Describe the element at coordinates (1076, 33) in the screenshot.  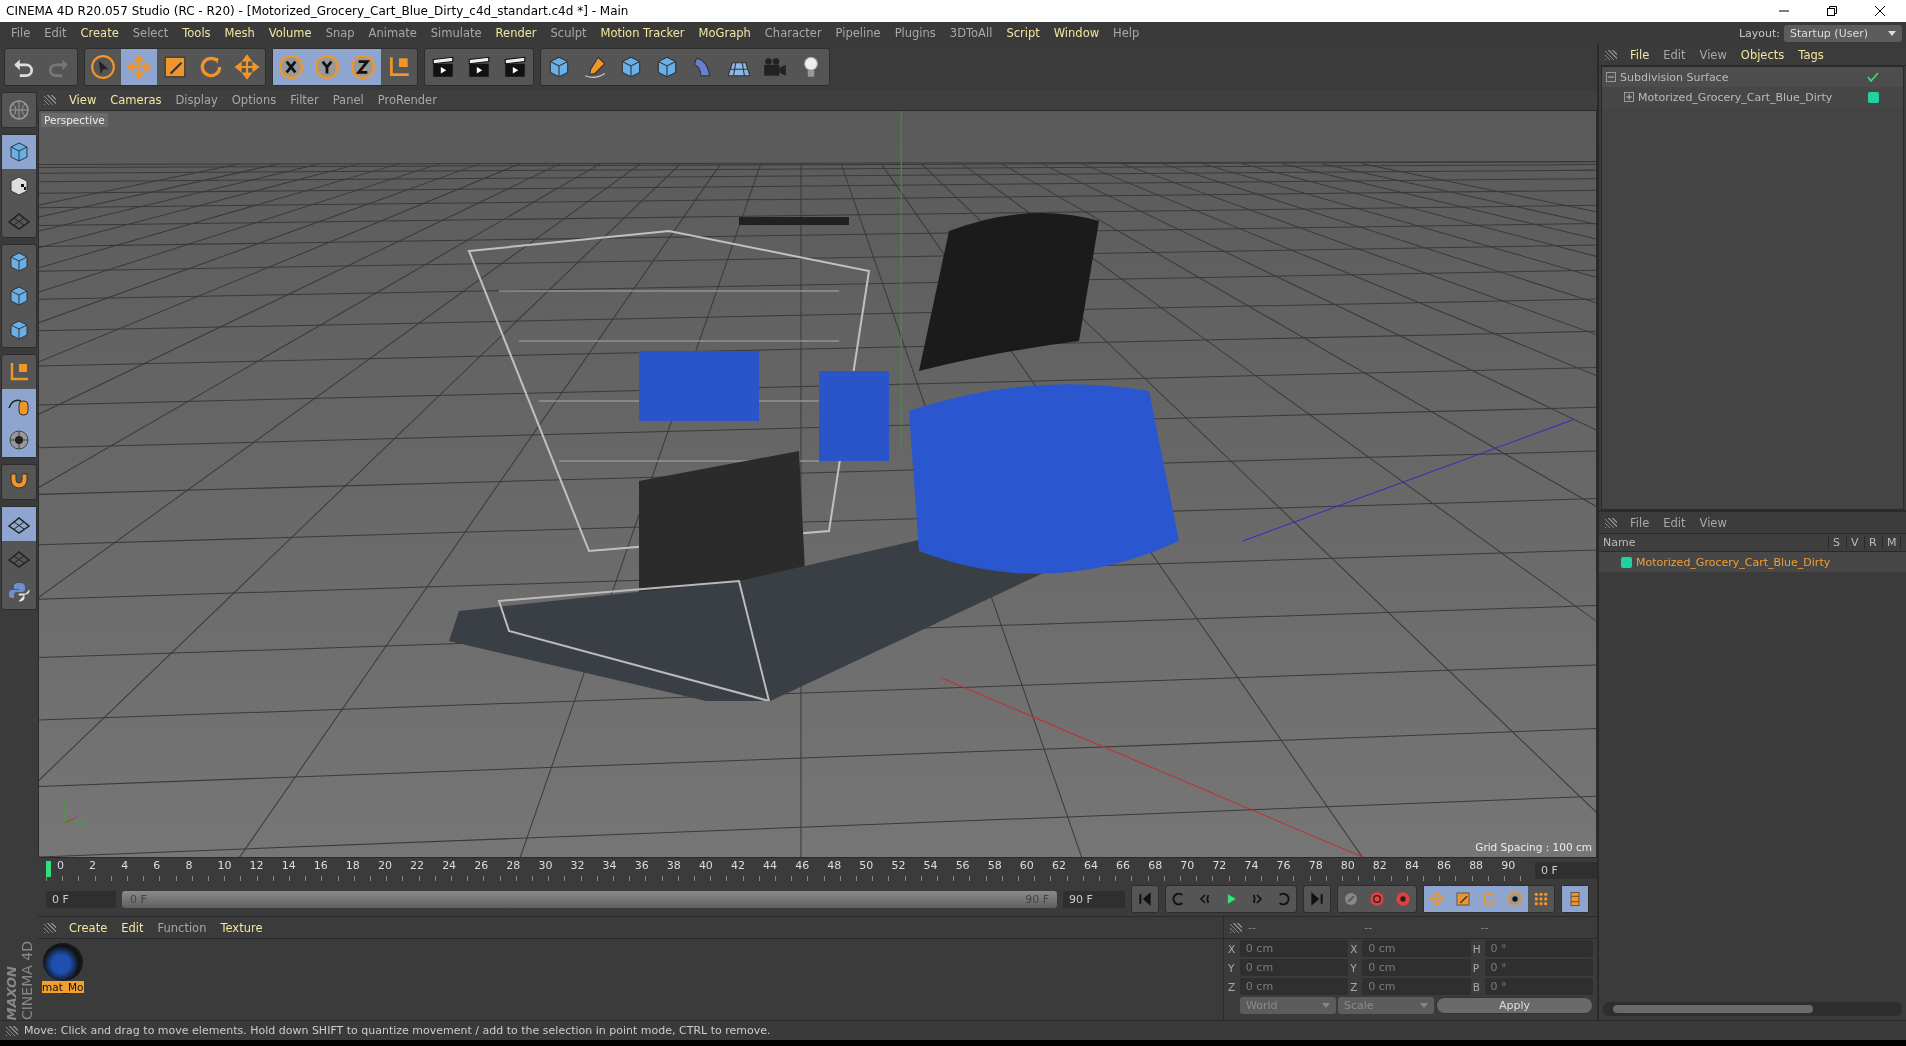
I see `menu-item: Window` at that location.